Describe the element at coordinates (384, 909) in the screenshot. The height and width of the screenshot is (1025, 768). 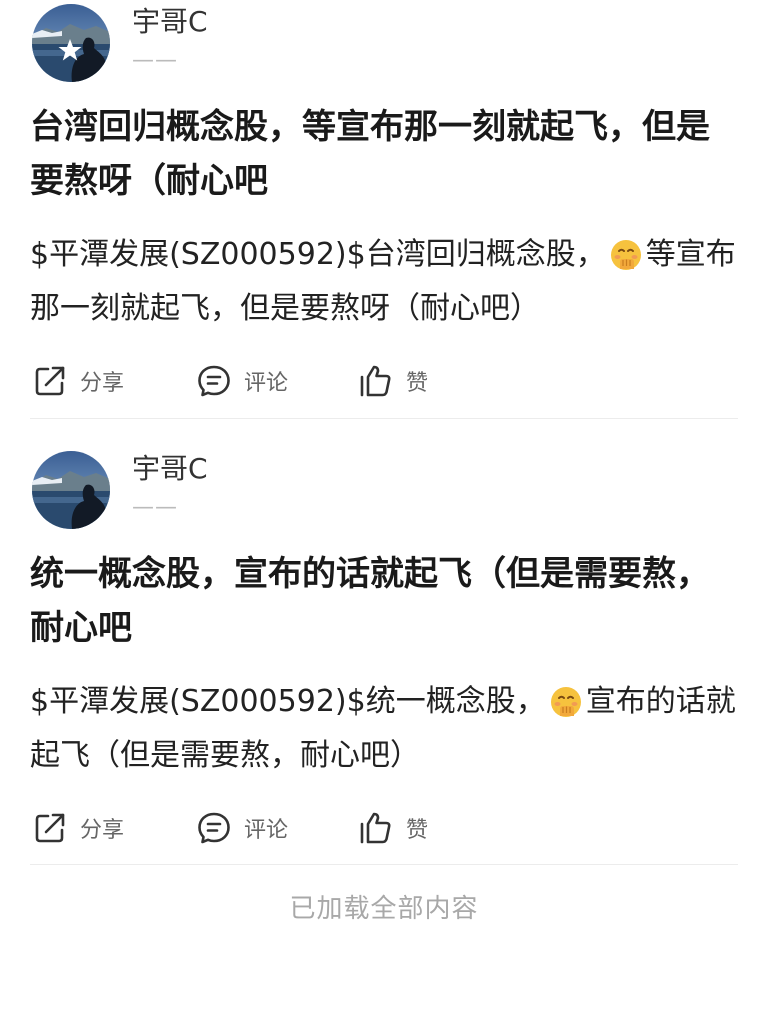
I see `load-complete-text: 已加载全部内容` at that location.